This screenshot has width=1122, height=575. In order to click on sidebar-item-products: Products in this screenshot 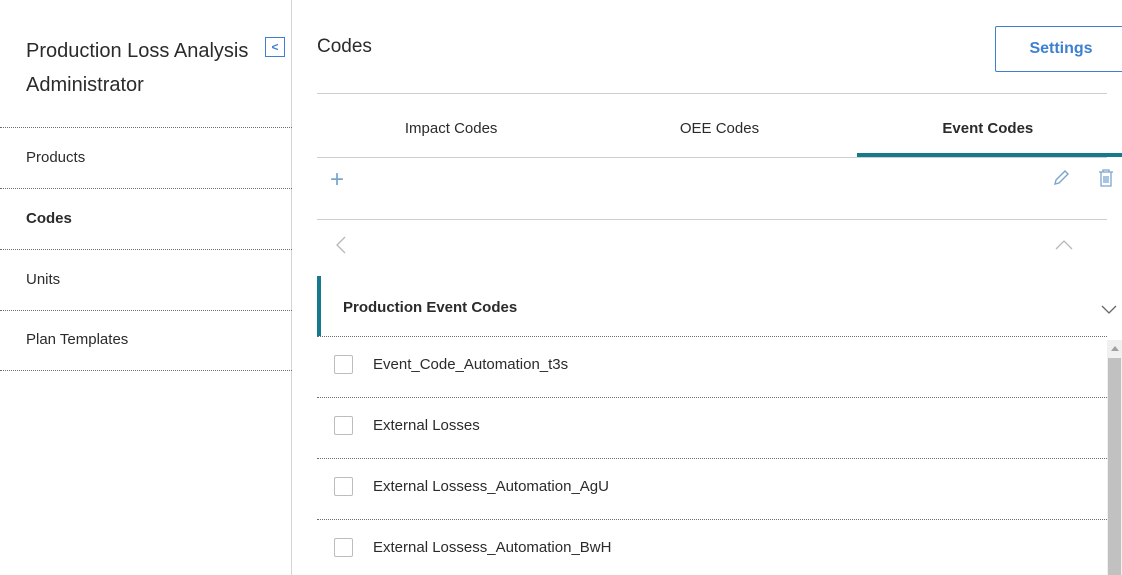, I will do `click(55, 157)`.